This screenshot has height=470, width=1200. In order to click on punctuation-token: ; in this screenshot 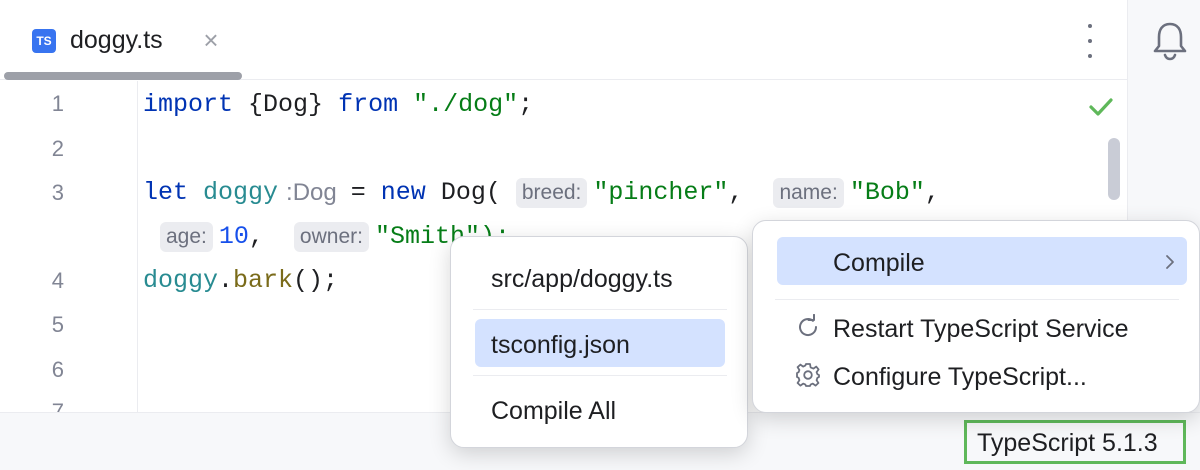, I will do `click(526, 104)`.